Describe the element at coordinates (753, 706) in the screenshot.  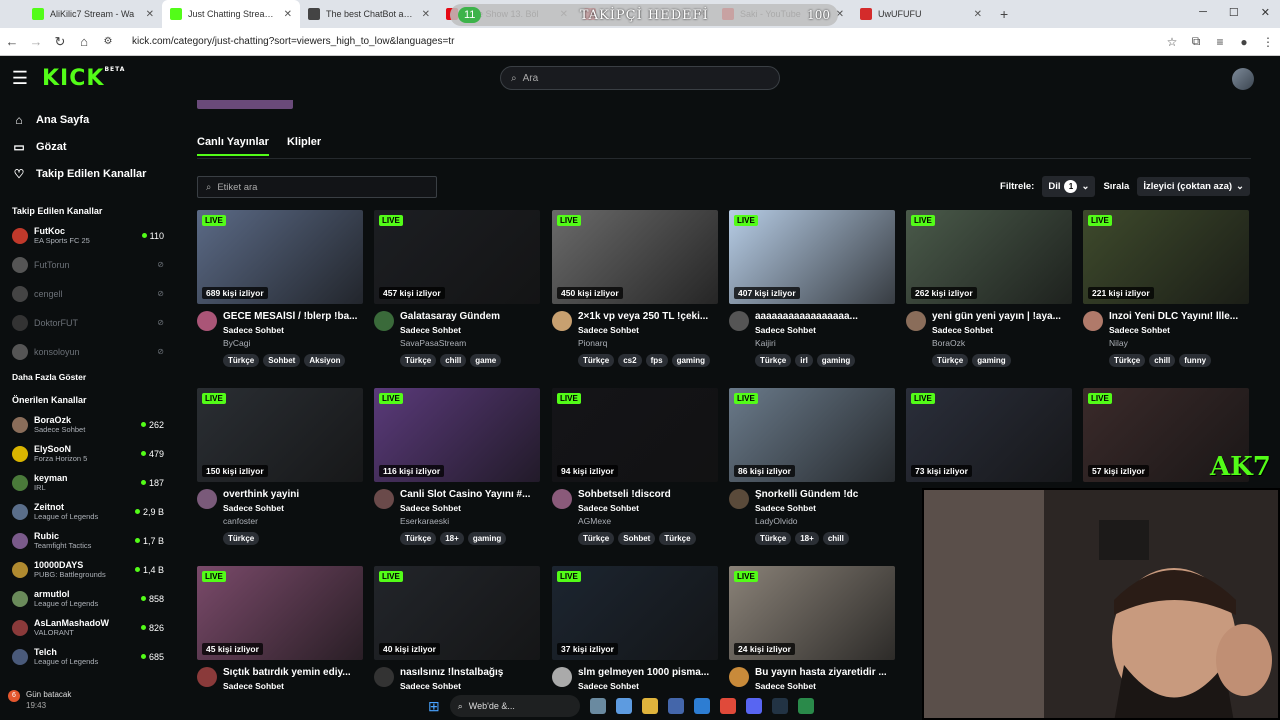
I see `discord-icon` at that location.